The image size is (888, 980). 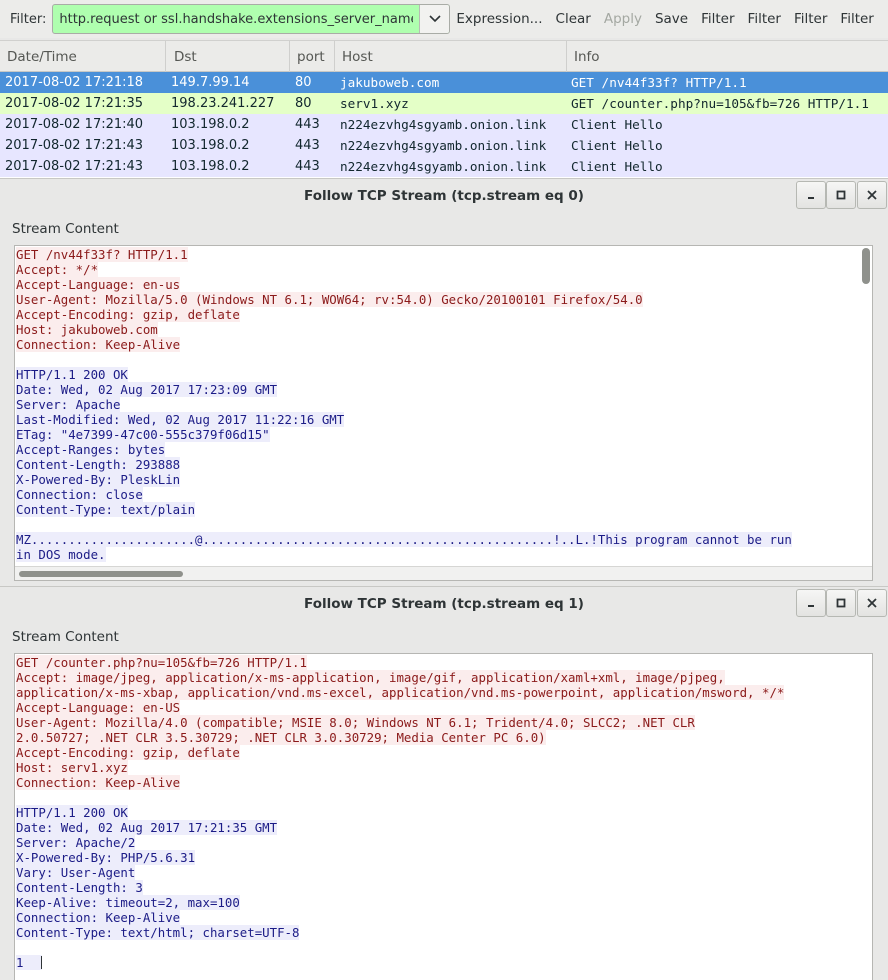 What do you see at coordinates (161, 662) in the screenshot?
I see `client-data-line: GET /counter.php?nu=105&fb=726 HTTP/1.1` at bounding box center [161, 662].